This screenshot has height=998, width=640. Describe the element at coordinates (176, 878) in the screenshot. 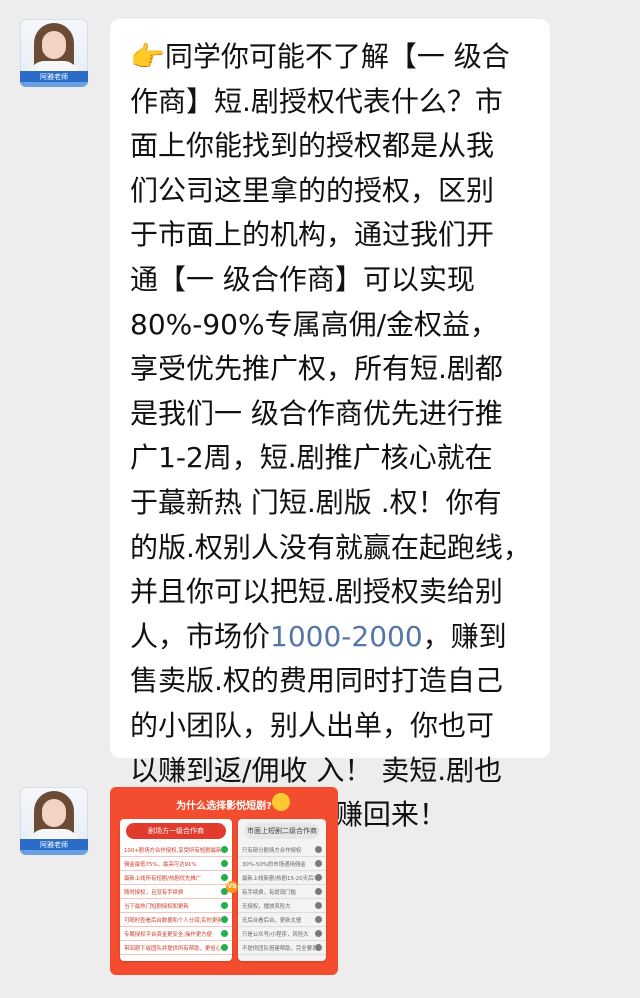

I see `left-row: 最新上线所有短剧/热剧优先推广` at that location.